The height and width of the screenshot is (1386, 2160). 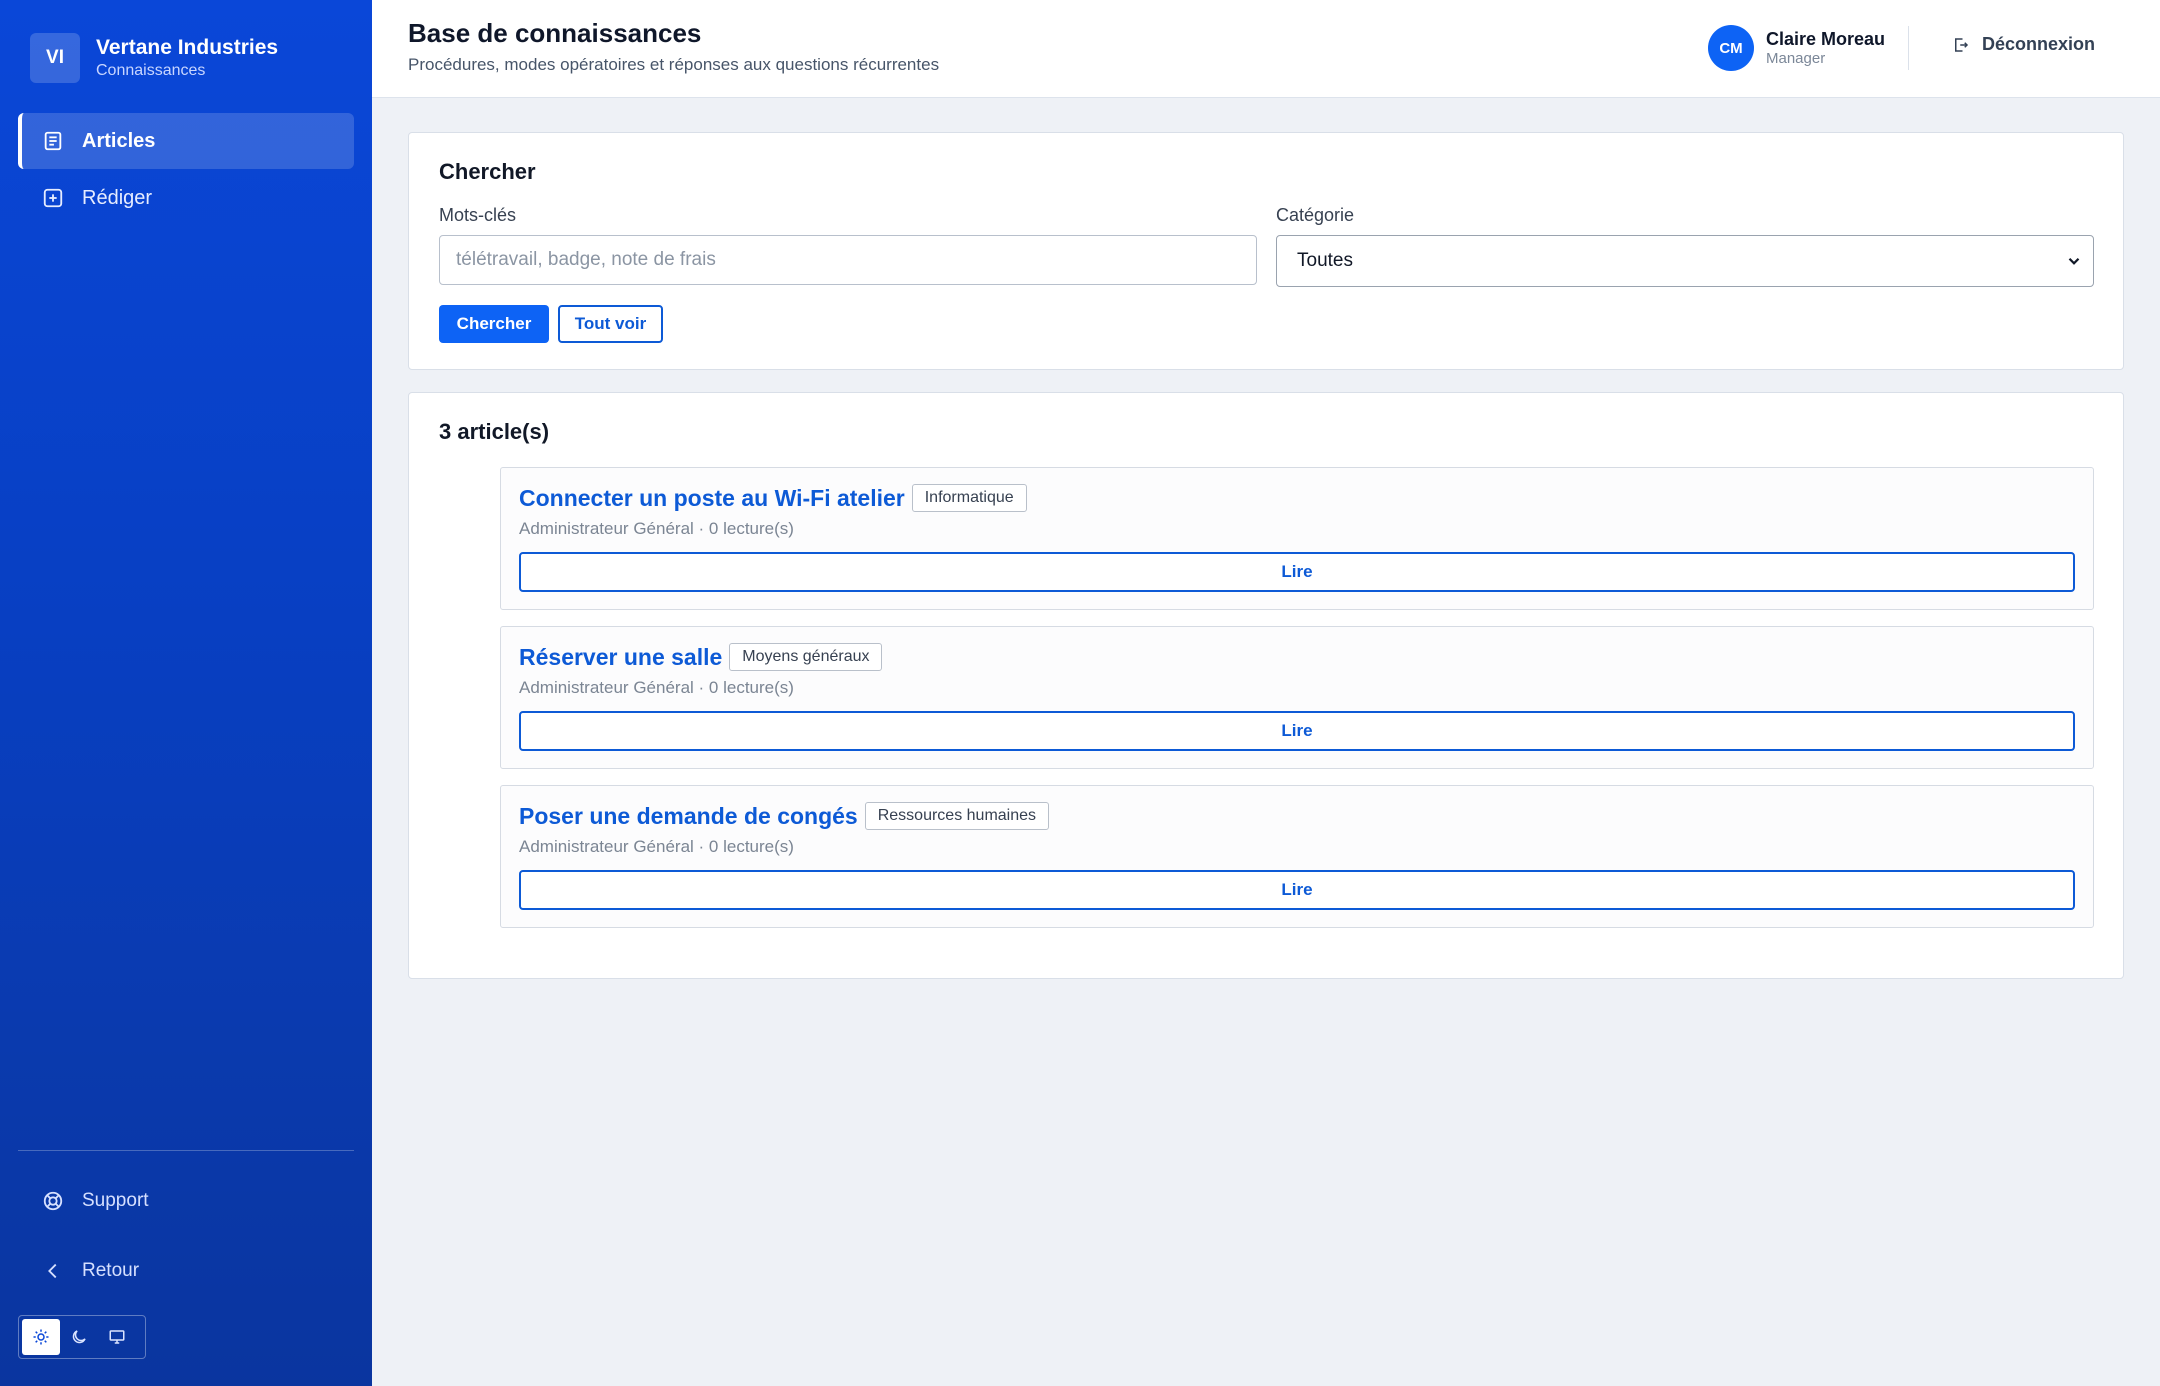 I want to click on sun-icon, so click(x=41, y=1337).